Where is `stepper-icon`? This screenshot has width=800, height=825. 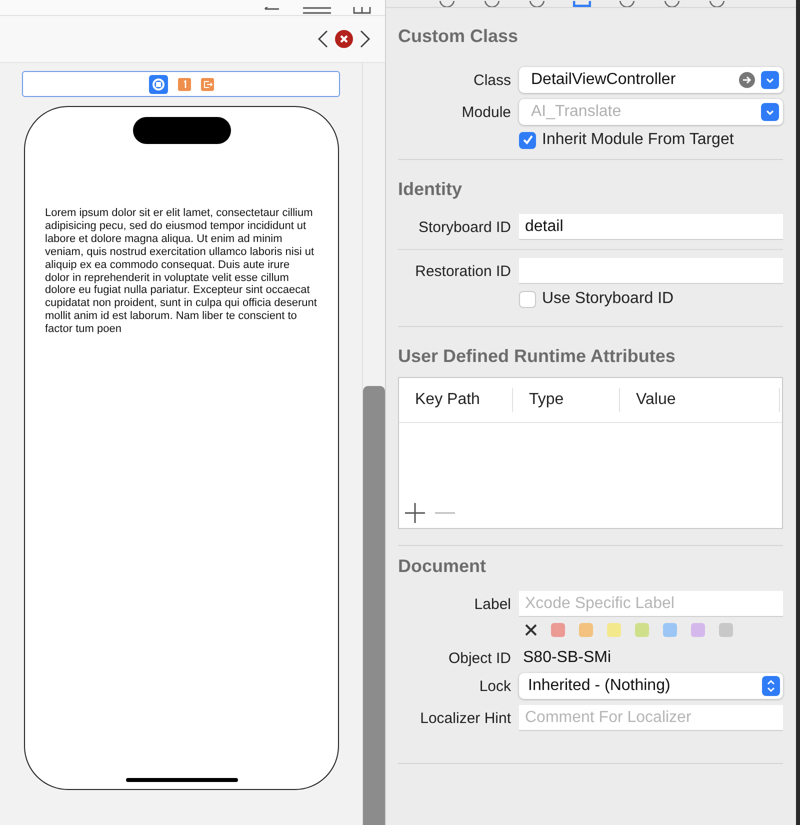 stepper-icon is located at coordinates (771, 686).